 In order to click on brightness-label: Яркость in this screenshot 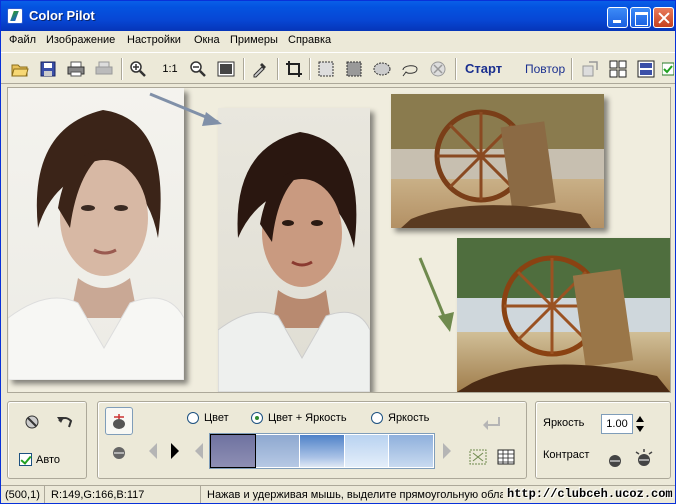, I will do `click(564, 423)`.